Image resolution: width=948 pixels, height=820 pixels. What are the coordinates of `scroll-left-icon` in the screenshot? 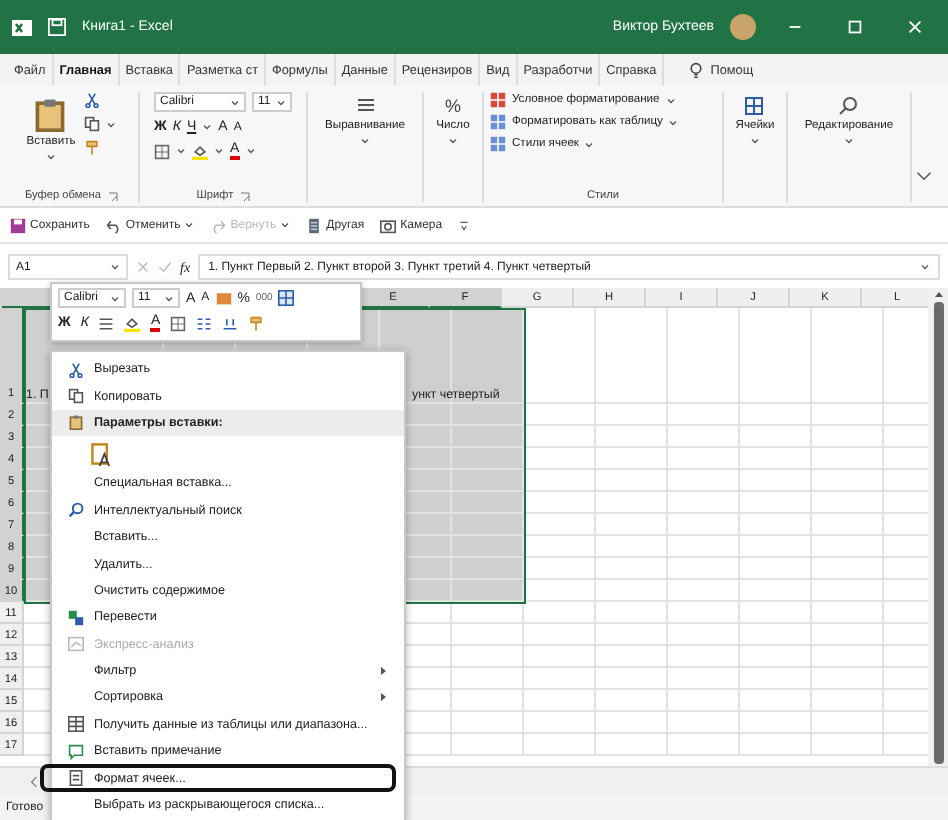 It's located at (34, 781).